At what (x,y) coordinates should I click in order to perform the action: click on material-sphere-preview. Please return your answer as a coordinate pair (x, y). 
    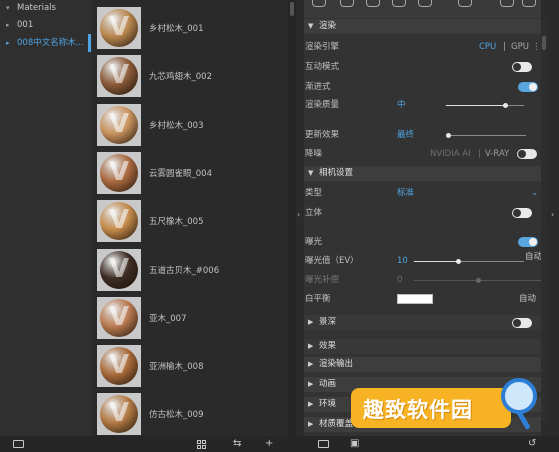
    Looking at the image, I should click on (119, 221).